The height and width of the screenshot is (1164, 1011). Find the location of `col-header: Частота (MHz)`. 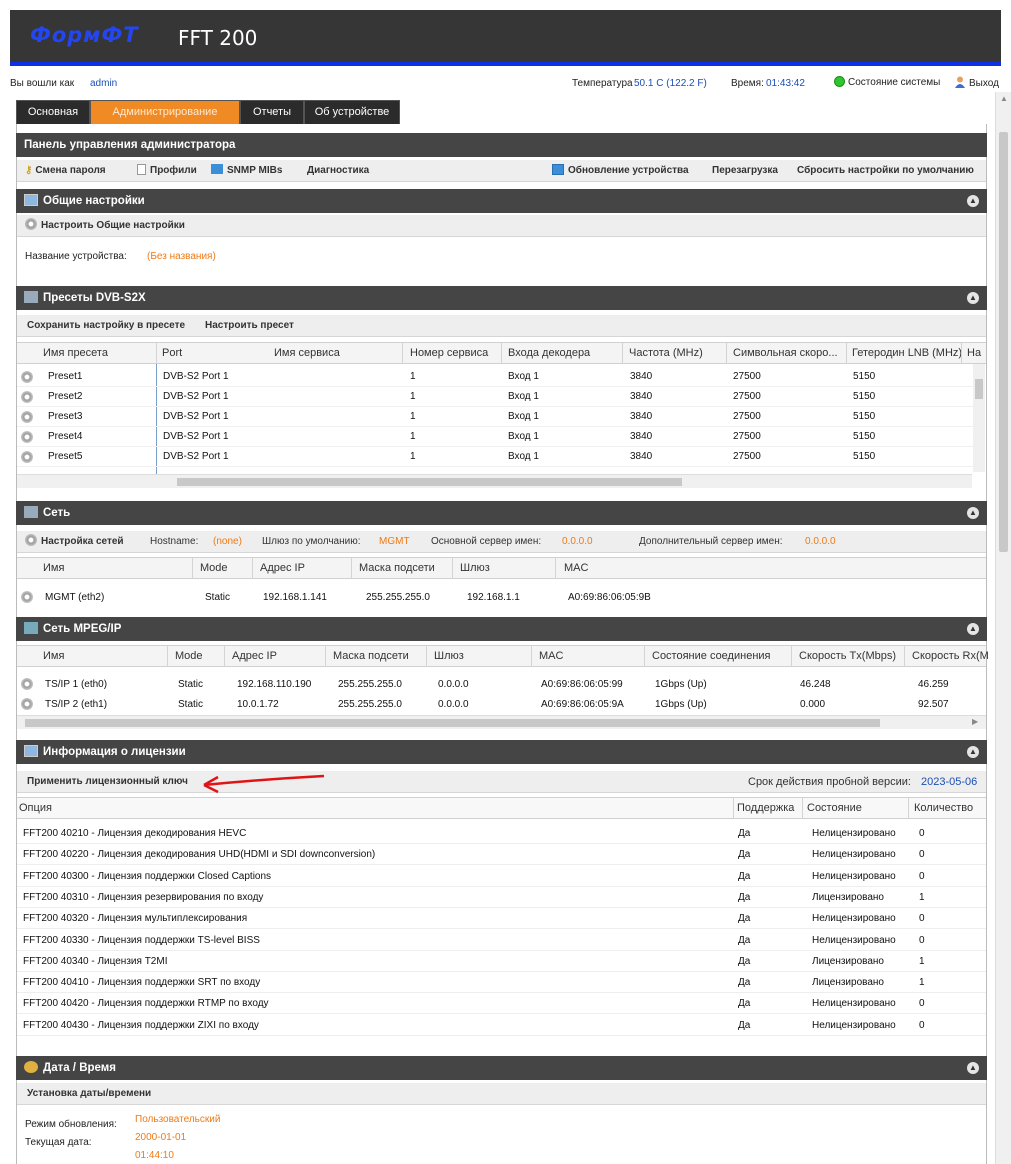

col-header: Частота (MHz) is located at coordinates (666, 353).